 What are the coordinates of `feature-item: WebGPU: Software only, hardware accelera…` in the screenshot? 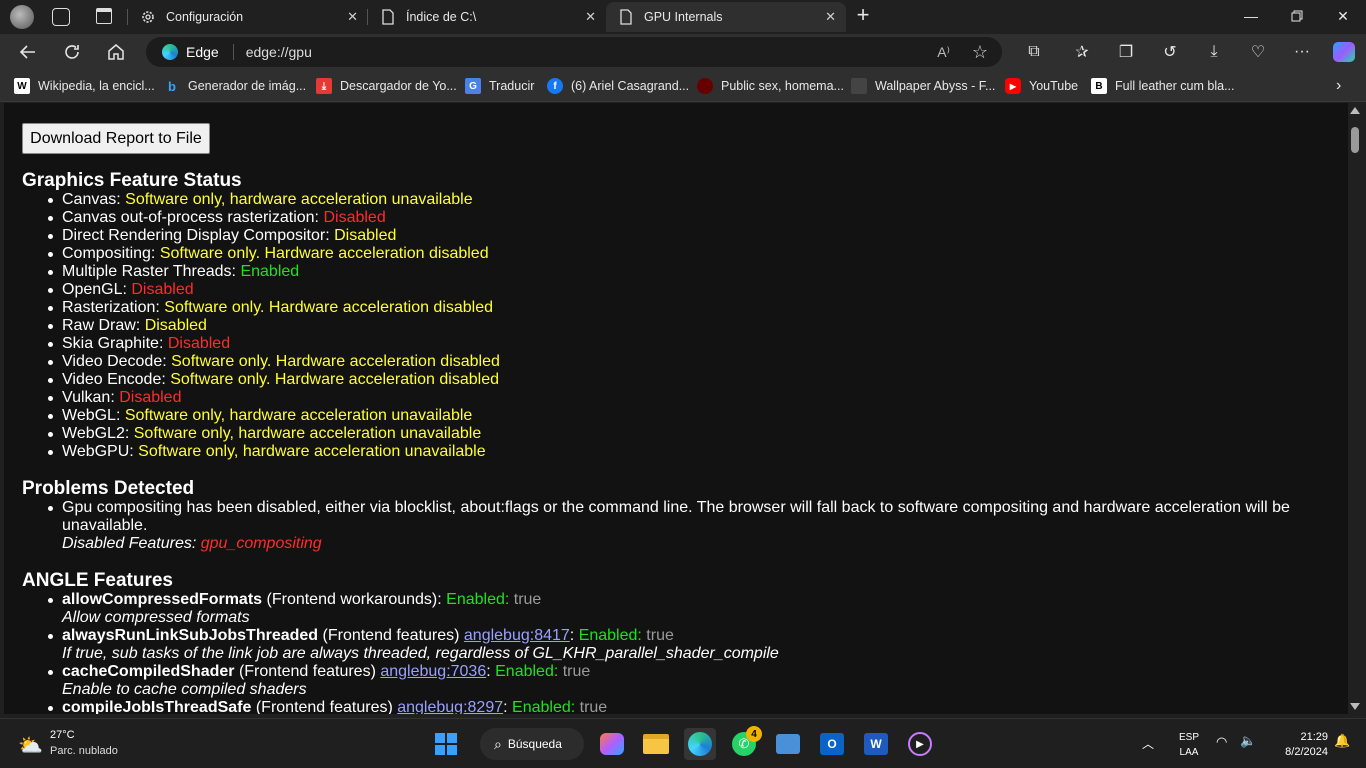 It's located at (274, 452).